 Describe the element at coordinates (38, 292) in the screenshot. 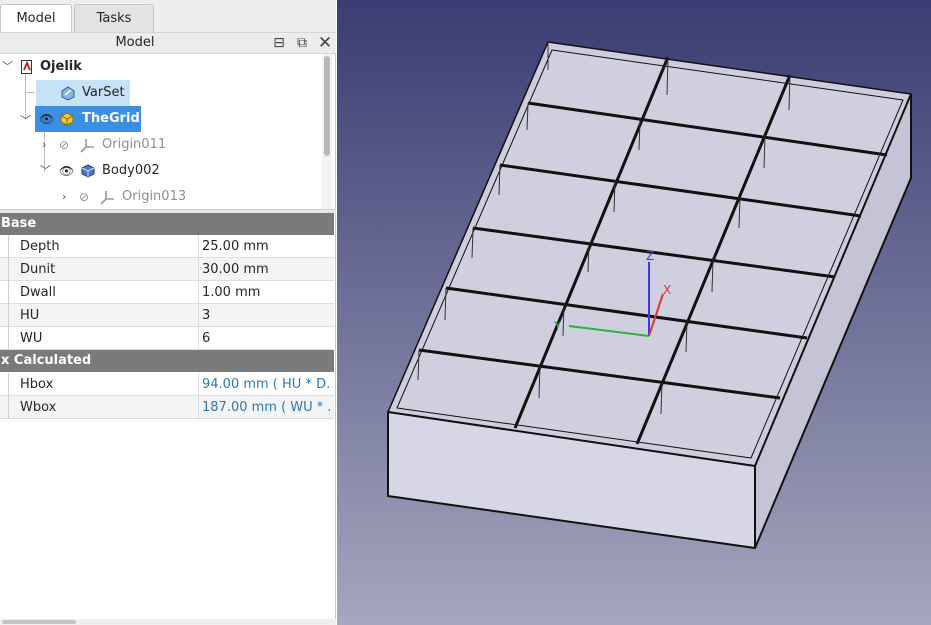

I see `property-name: Dwall` at that location.